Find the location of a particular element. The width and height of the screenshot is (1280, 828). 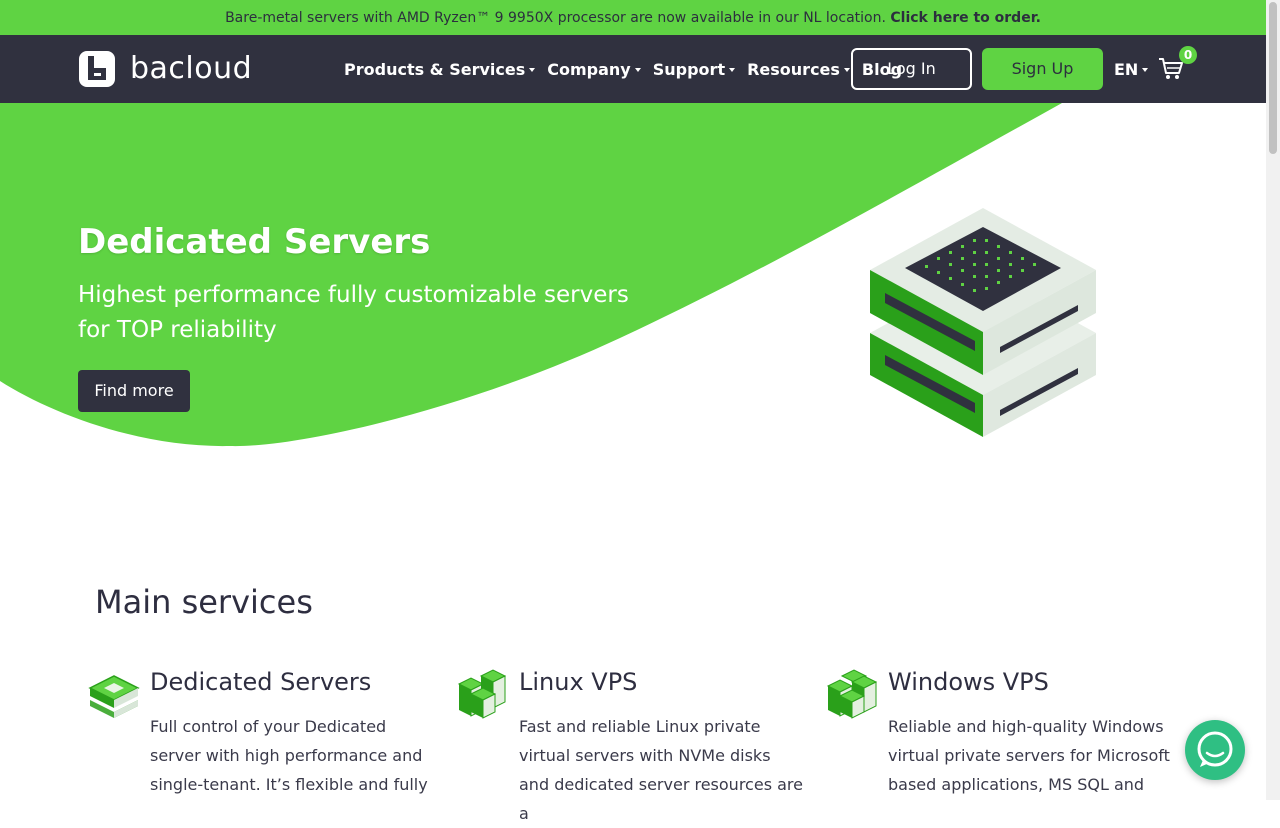

logo-text: bacloud is located at coordinates (191, 68).